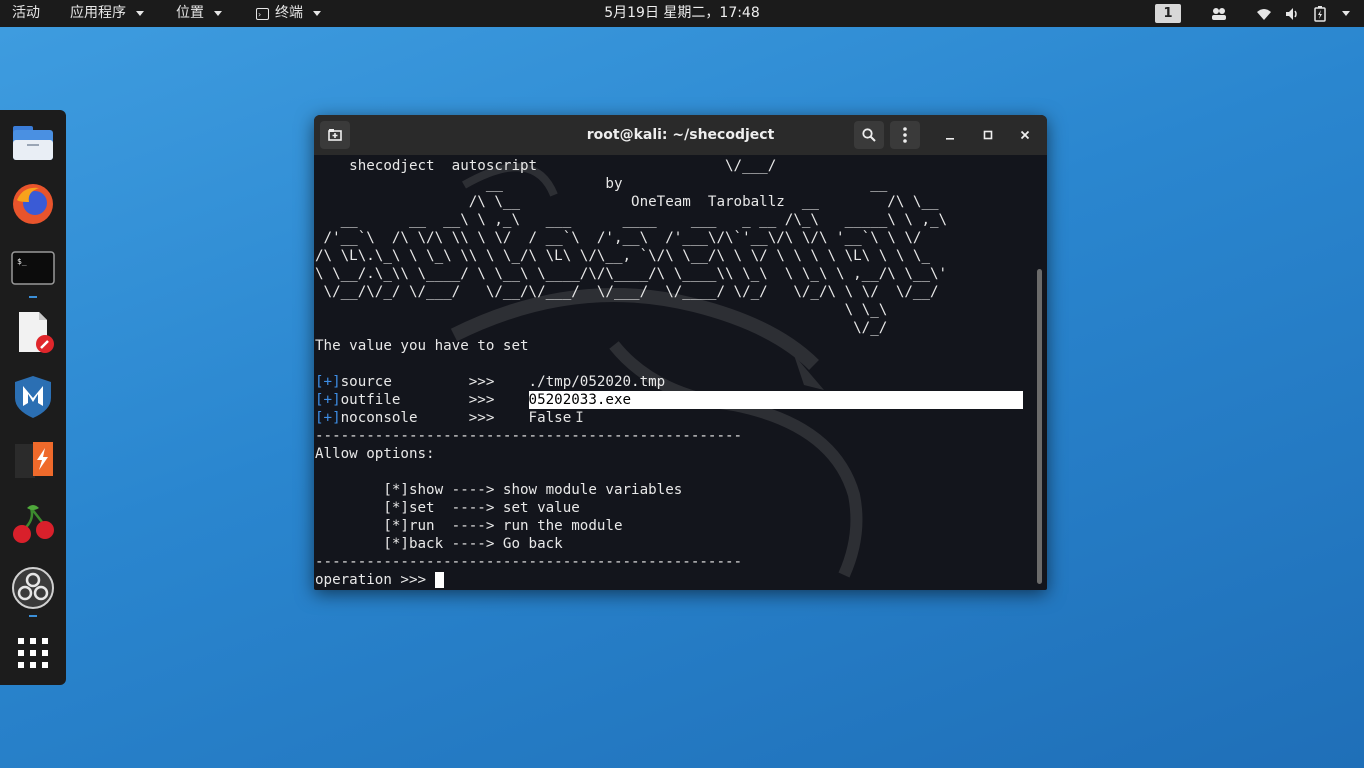  I want to click on banner-line: /\ \__ OneTeam Taroballz __ /\ \__, so click(627, 202).